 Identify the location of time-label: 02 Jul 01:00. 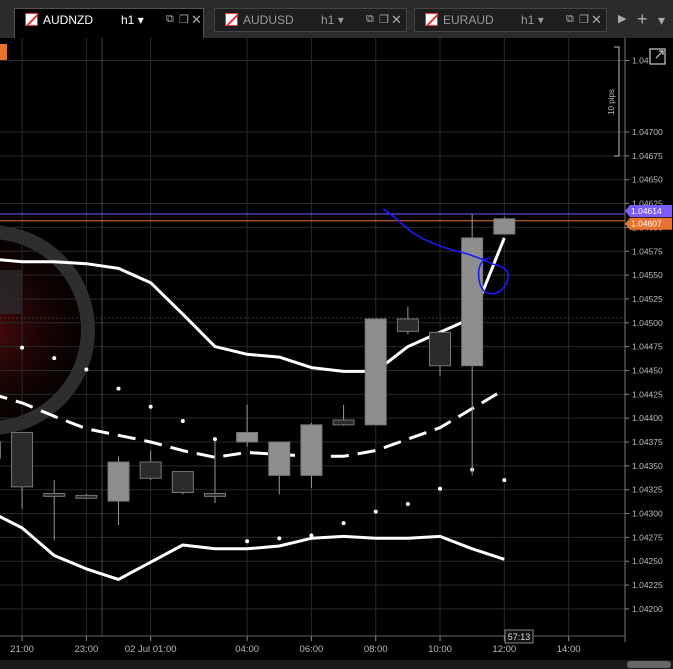
(151, 649).